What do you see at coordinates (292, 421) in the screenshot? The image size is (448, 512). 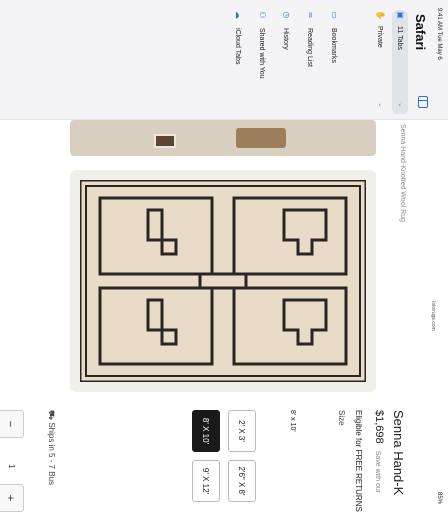 I see `selected-size-text: 8' x 10'` at bounding box center [292, 421].